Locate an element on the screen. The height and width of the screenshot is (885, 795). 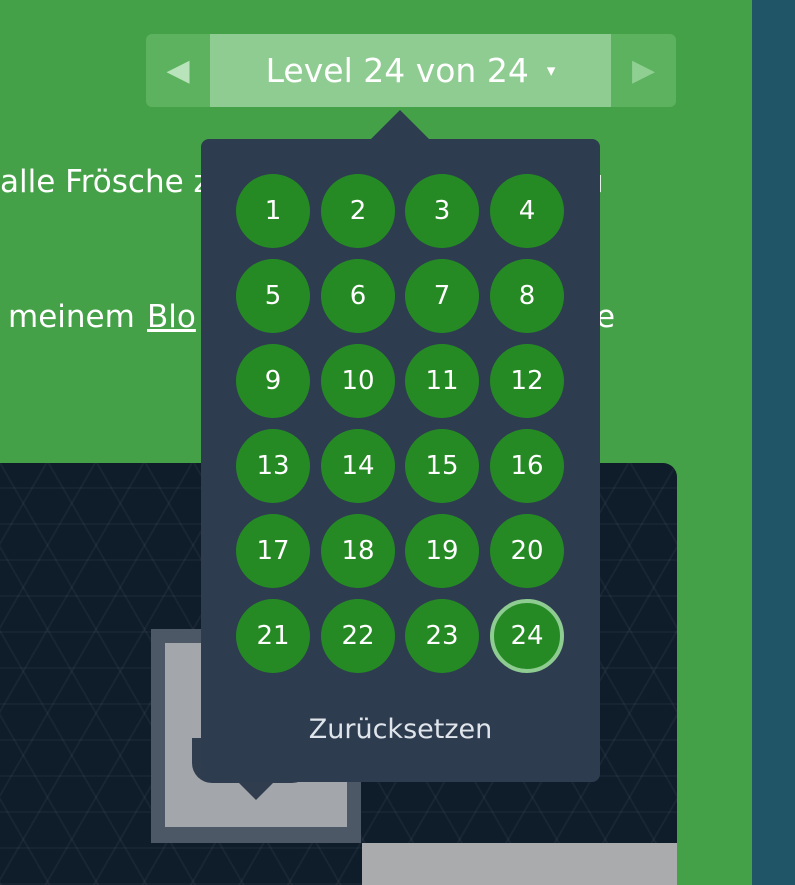
level-button-21: 21 is located at coordinates (273, 636).